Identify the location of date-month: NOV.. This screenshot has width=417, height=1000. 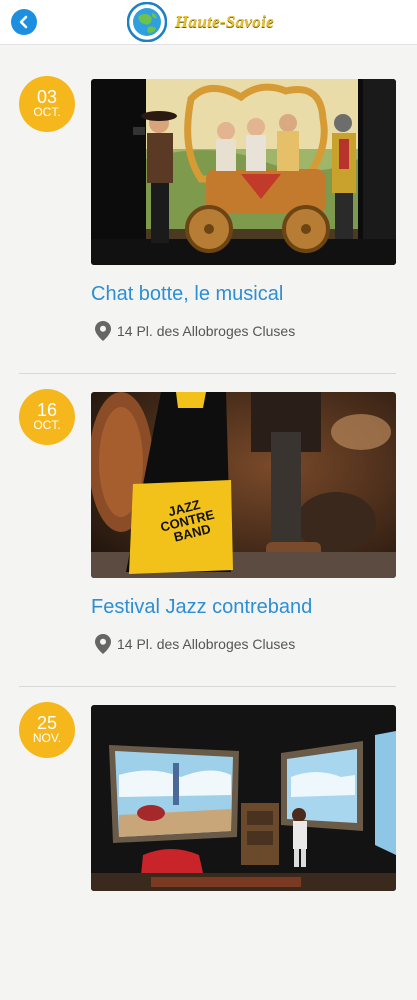
(47, 738).